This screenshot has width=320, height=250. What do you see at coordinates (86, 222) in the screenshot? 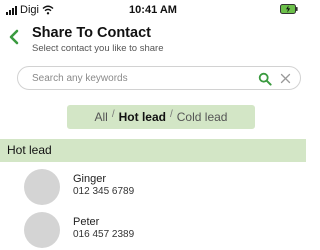
I see `contact-name: Peter` at bounding box center [86, 222].